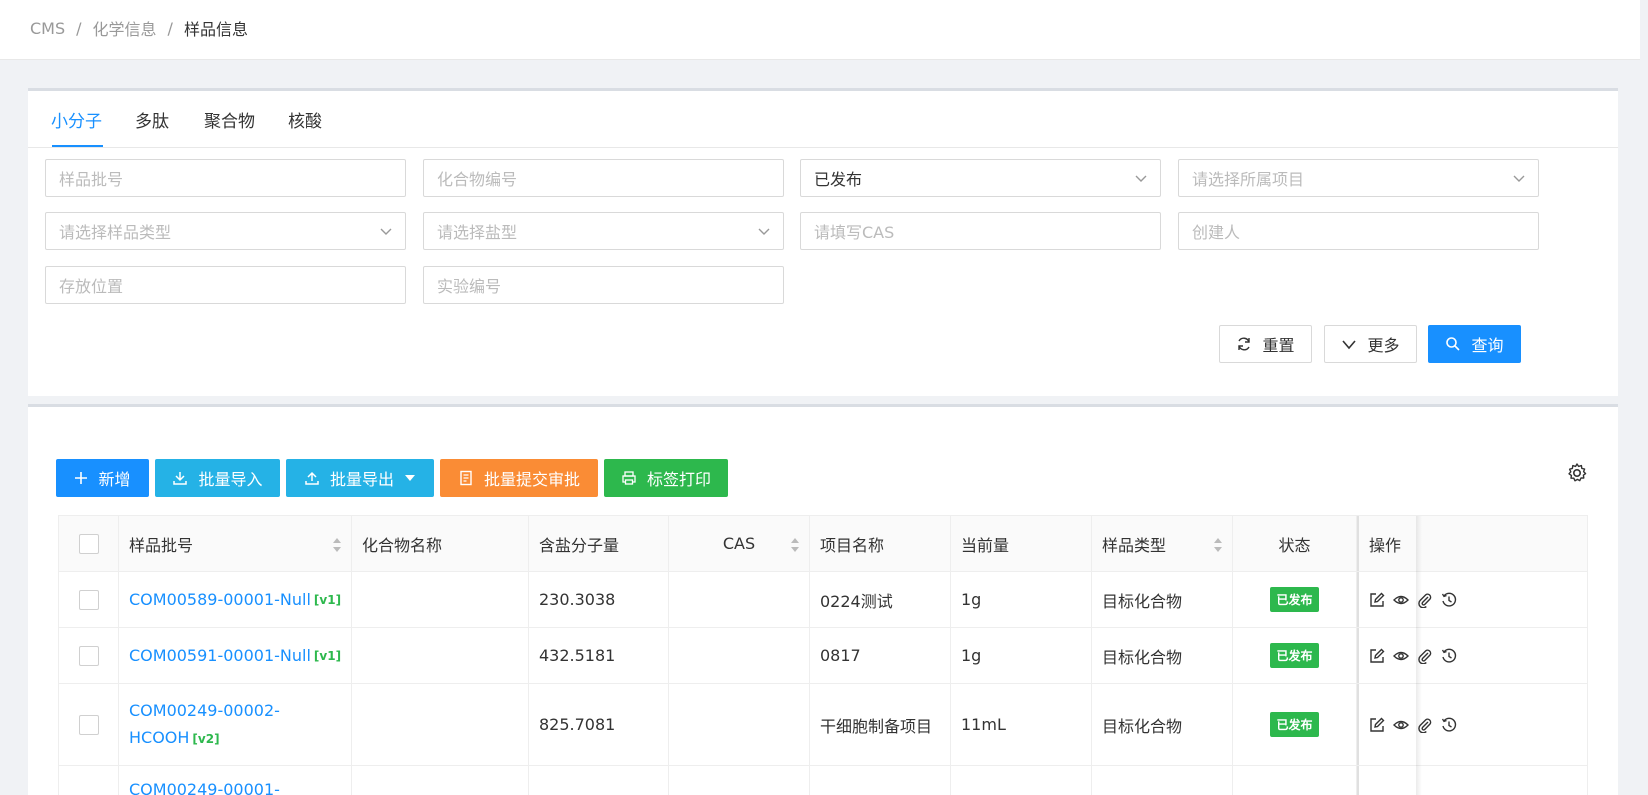 The image size is (1648, 795). I want to click on search-button: 查询, so click(1474, 344).